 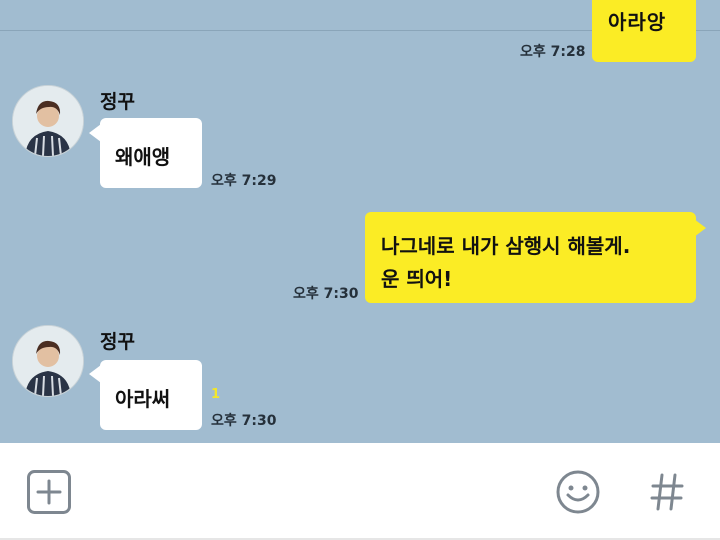 What do you see at coordinates (506, 246) in the screenshot?
I see `message-text-line-1: 나그네로 내가 삼행시 해볼게.` at bounding box center [506, 246].